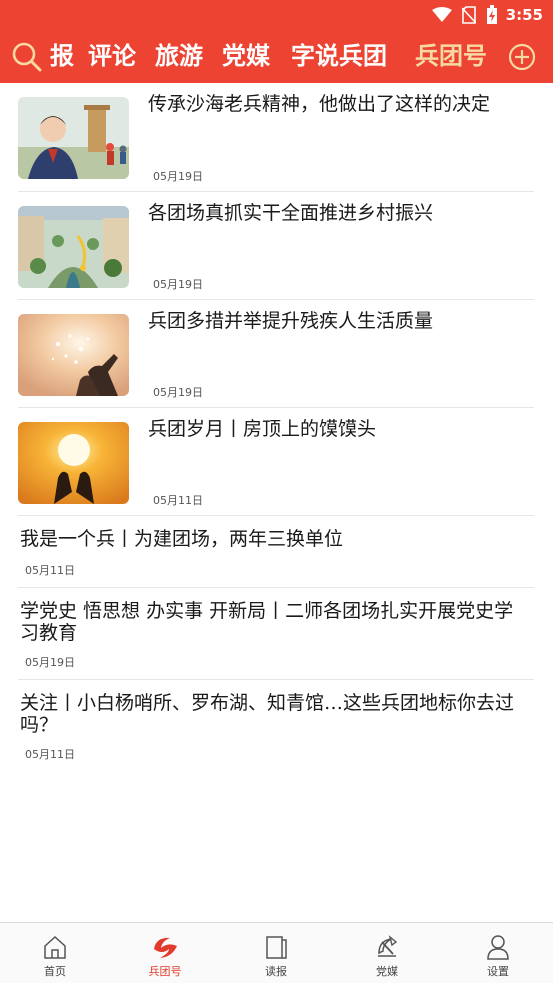 This screenshot has width=553, height=983. What do you see at coordinates (276, 15) in the screenshot?
I see `status-bar: 3:55` at bounding box center [276, 15].